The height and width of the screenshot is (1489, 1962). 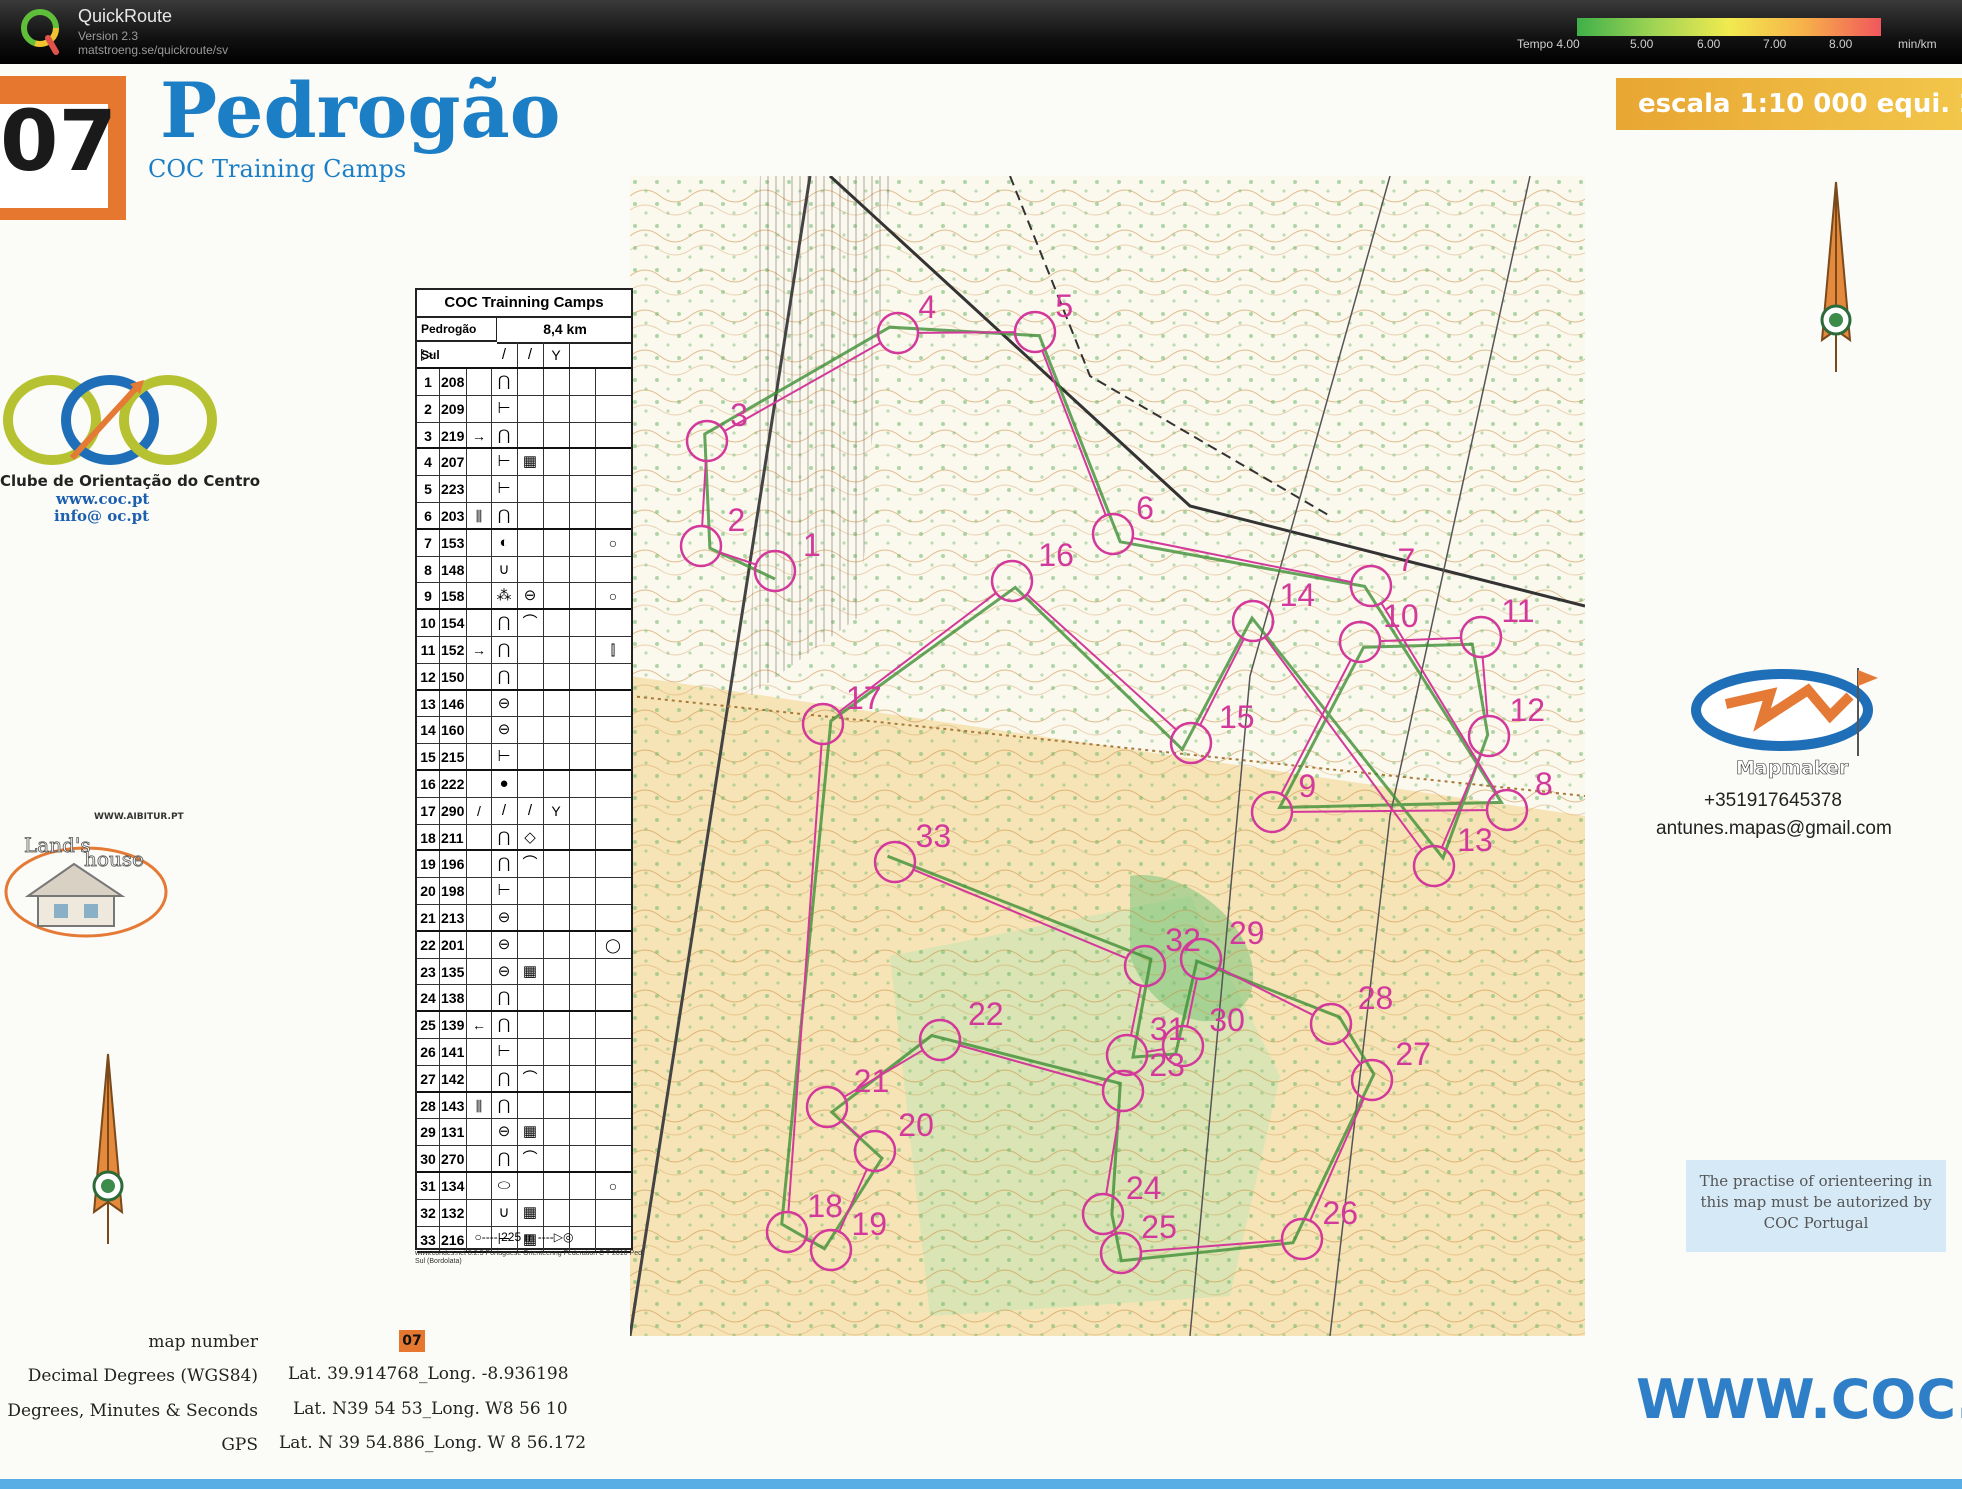 What do you see at coordinates (1527, 710) in the screenshot?
I see `control-number-label: 12` at bounding box center [1527, 710].